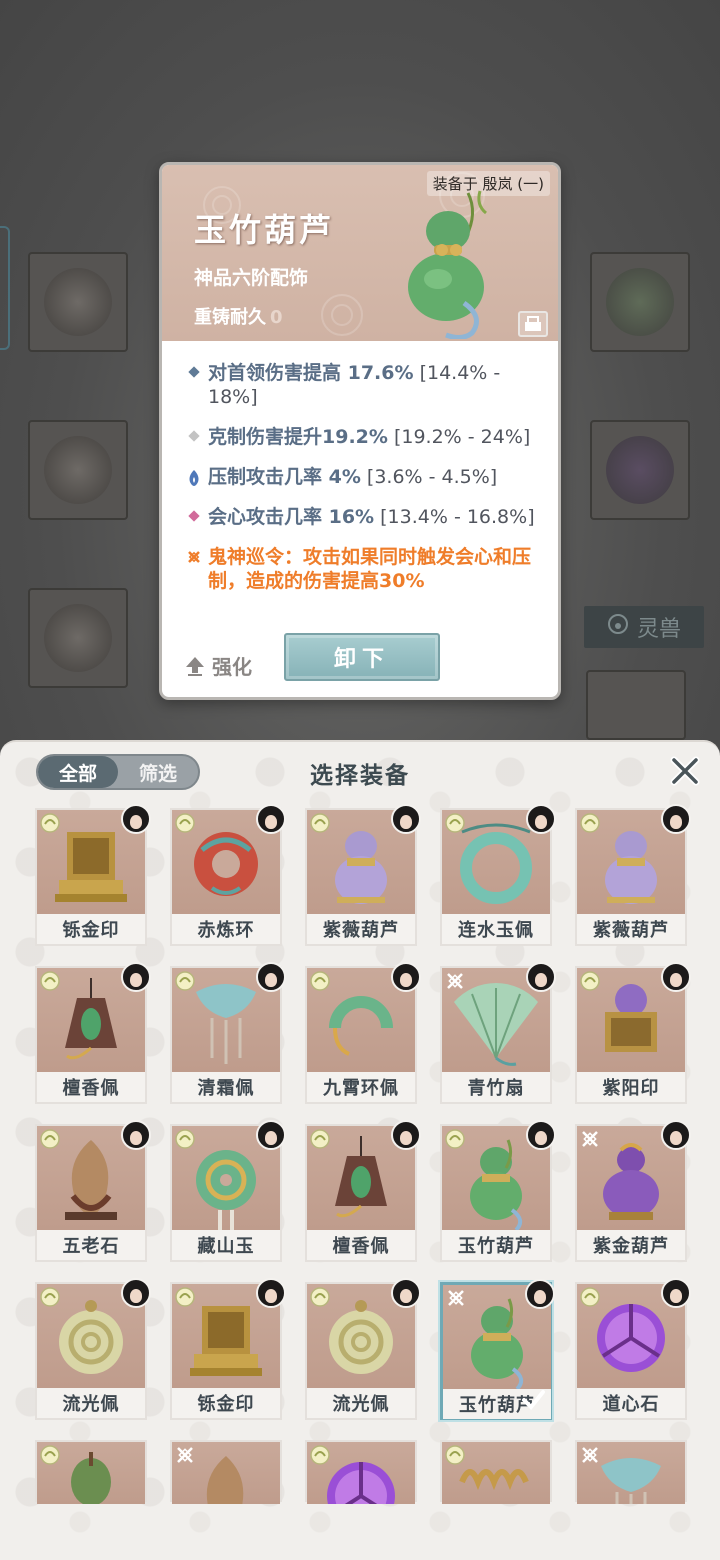  Describe the element at coordinates (284, 477) in the screenshot. I see `stat-text: 压制攻击几率 4%` at that location.